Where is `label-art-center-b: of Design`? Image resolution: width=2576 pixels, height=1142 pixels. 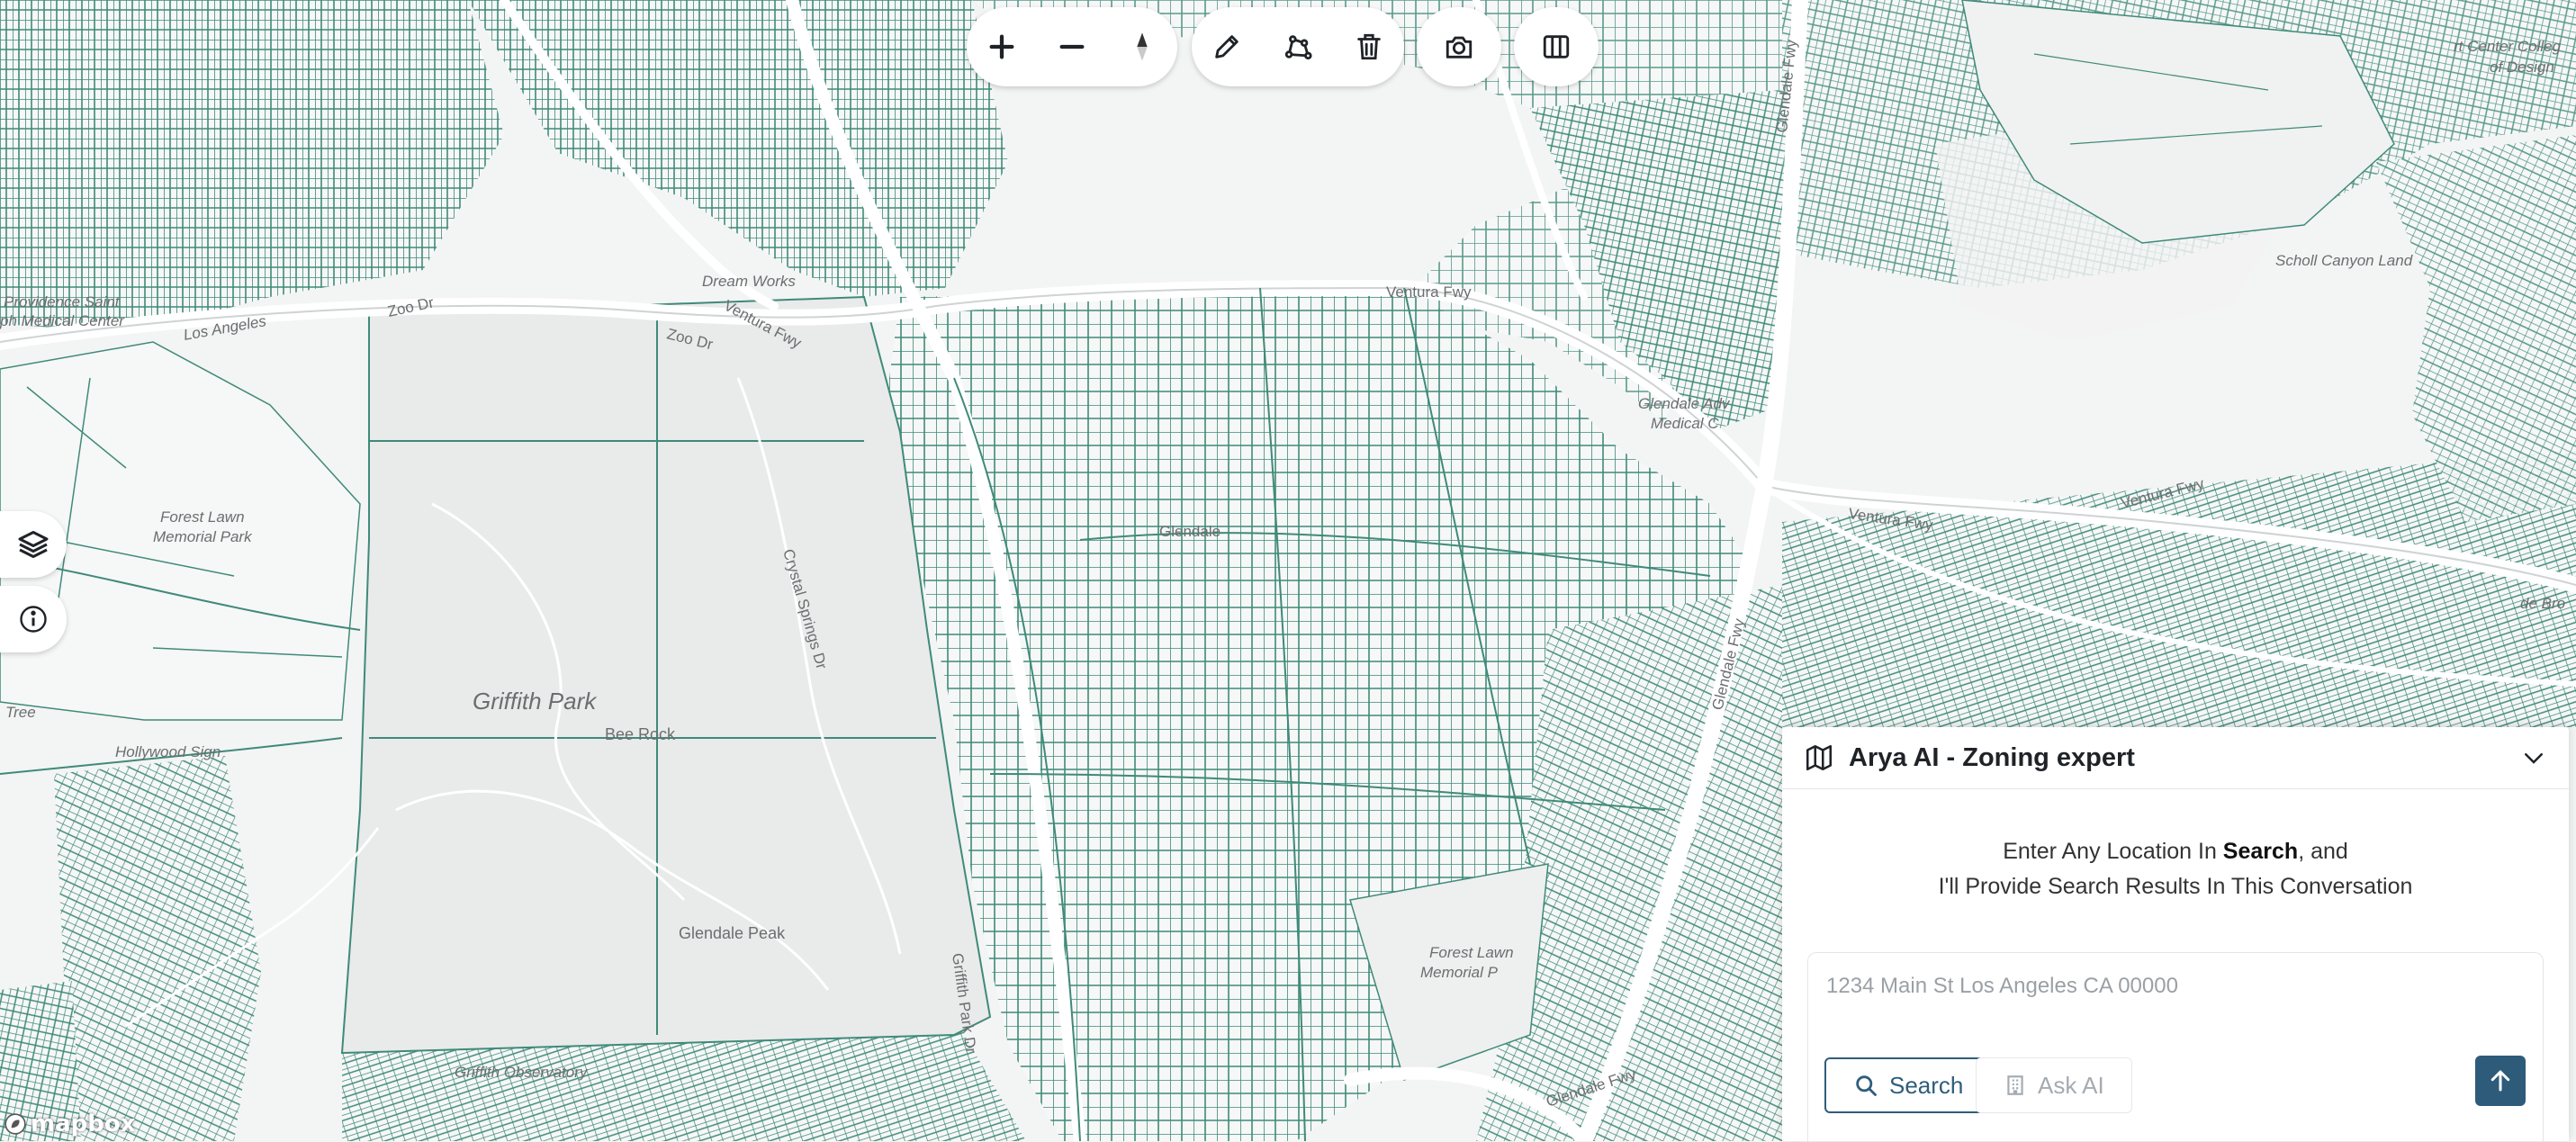
label-art-center-b: of Design is located at coordinates (2522, 67).